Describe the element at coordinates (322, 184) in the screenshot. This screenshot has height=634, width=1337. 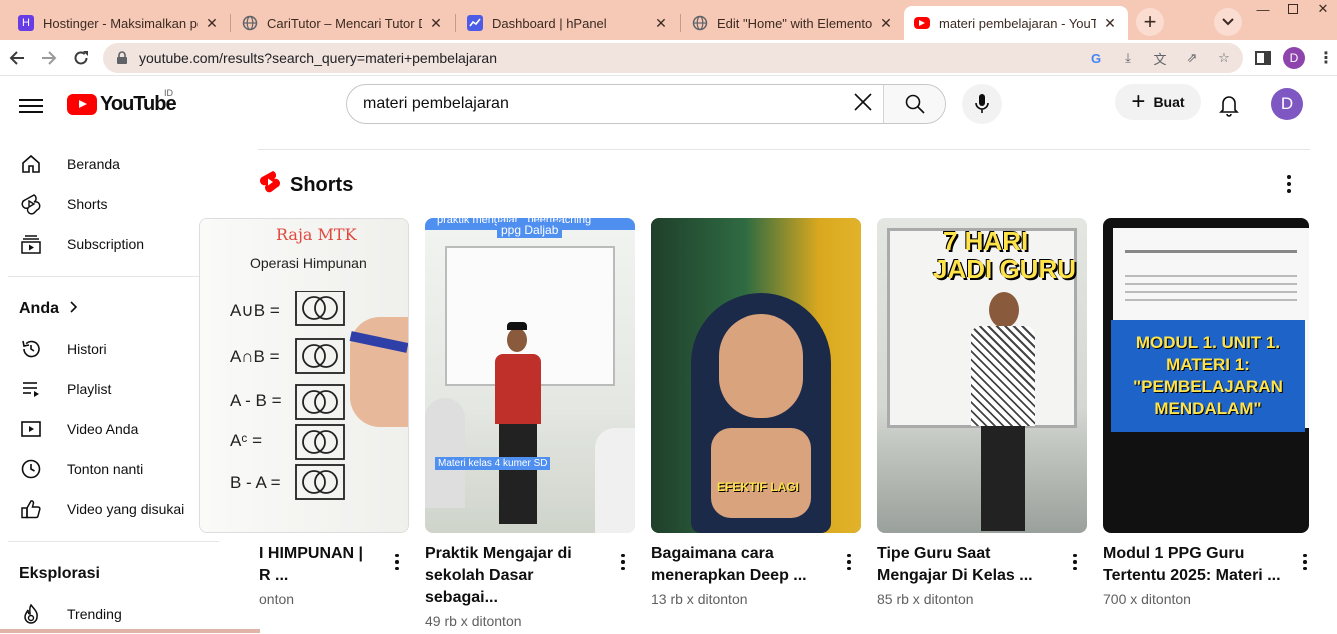
I see `shelf-title: Shorts` at that location.